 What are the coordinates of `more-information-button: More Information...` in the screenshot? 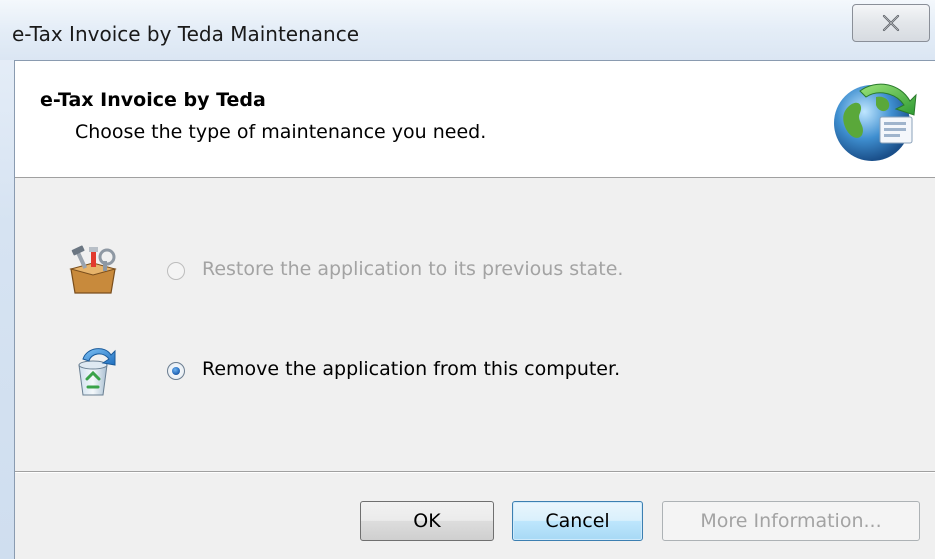 It's located at (791, 521).